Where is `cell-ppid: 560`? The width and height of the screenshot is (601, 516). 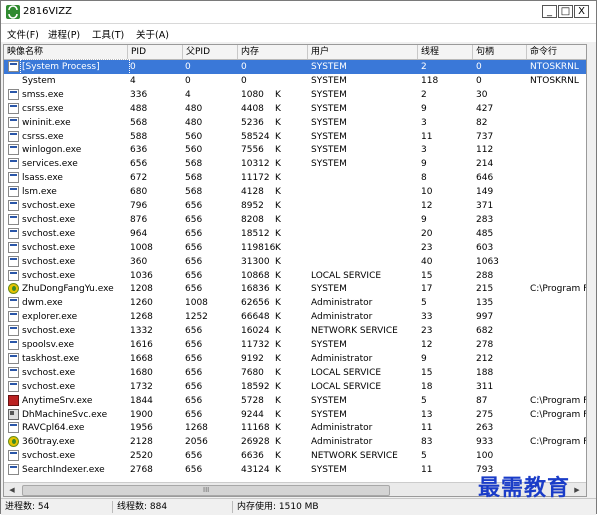
cell-ppid: 560 is located at coordinates (194, 150).